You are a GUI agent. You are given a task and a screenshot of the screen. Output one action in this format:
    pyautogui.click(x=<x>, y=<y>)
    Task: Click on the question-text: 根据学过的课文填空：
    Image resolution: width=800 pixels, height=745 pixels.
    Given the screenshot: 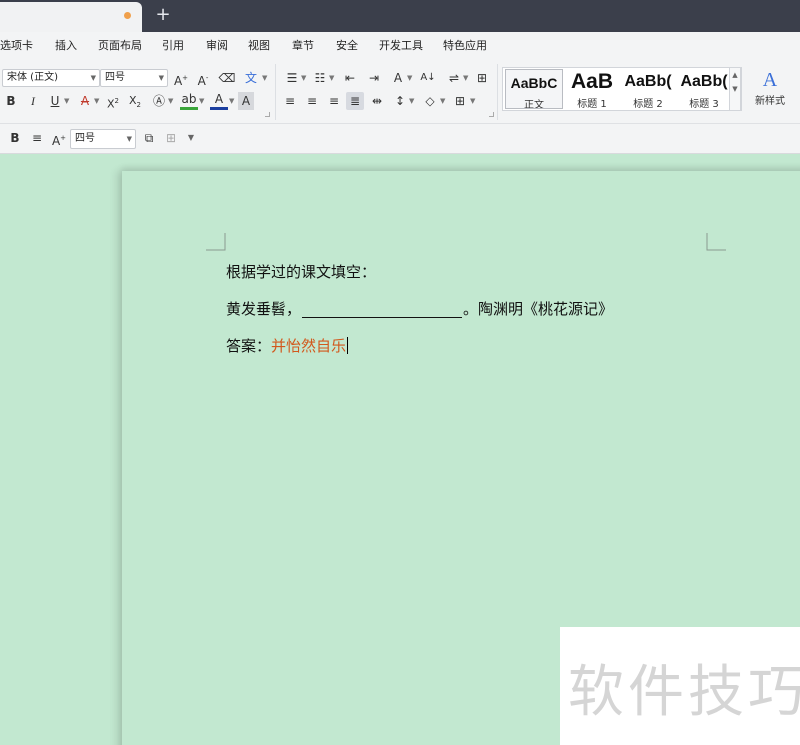 What is the action you would take?
    pyautogui.click(x=301, y=272)
    